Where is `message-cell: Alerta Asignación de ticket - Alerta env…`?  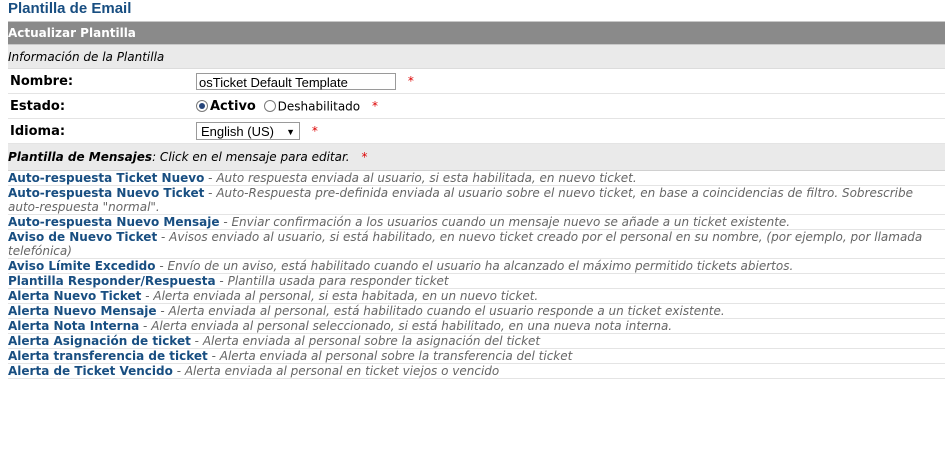
message-cell: Alerta Asignación de ticket - Alerta env… is located at coordinates (476, 341).